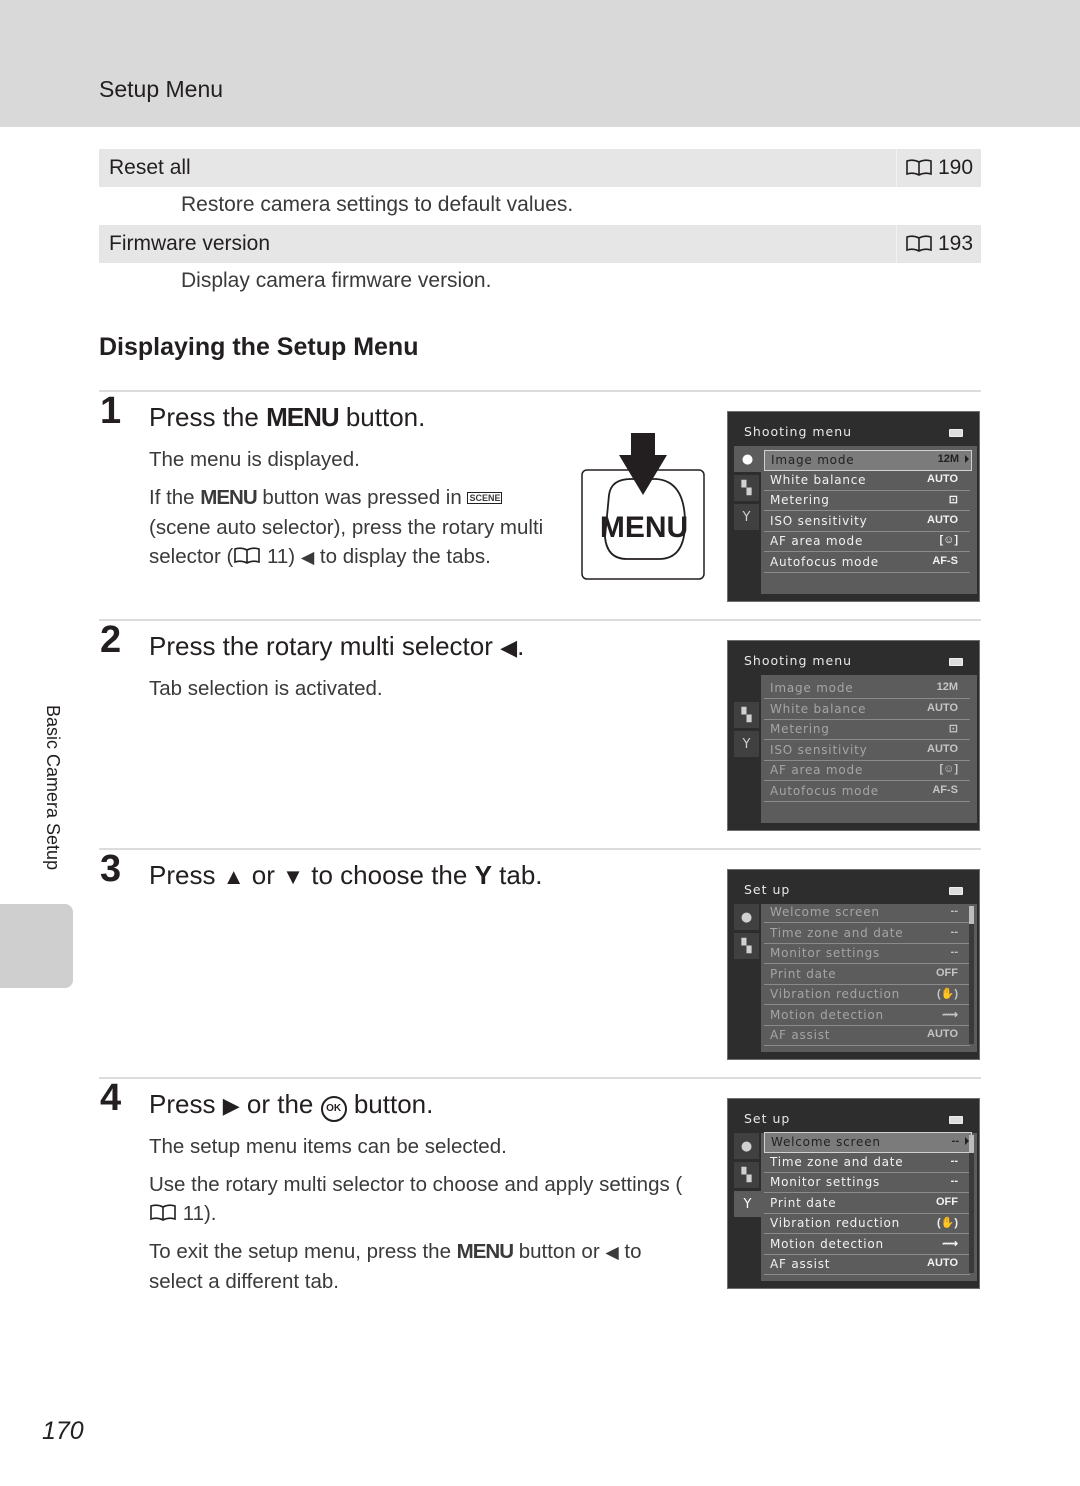 This screenshot has width=1080, height=1486. Describe the element at coordinates (956, 891) in the screenshot. I see `battery-icon` at that location.